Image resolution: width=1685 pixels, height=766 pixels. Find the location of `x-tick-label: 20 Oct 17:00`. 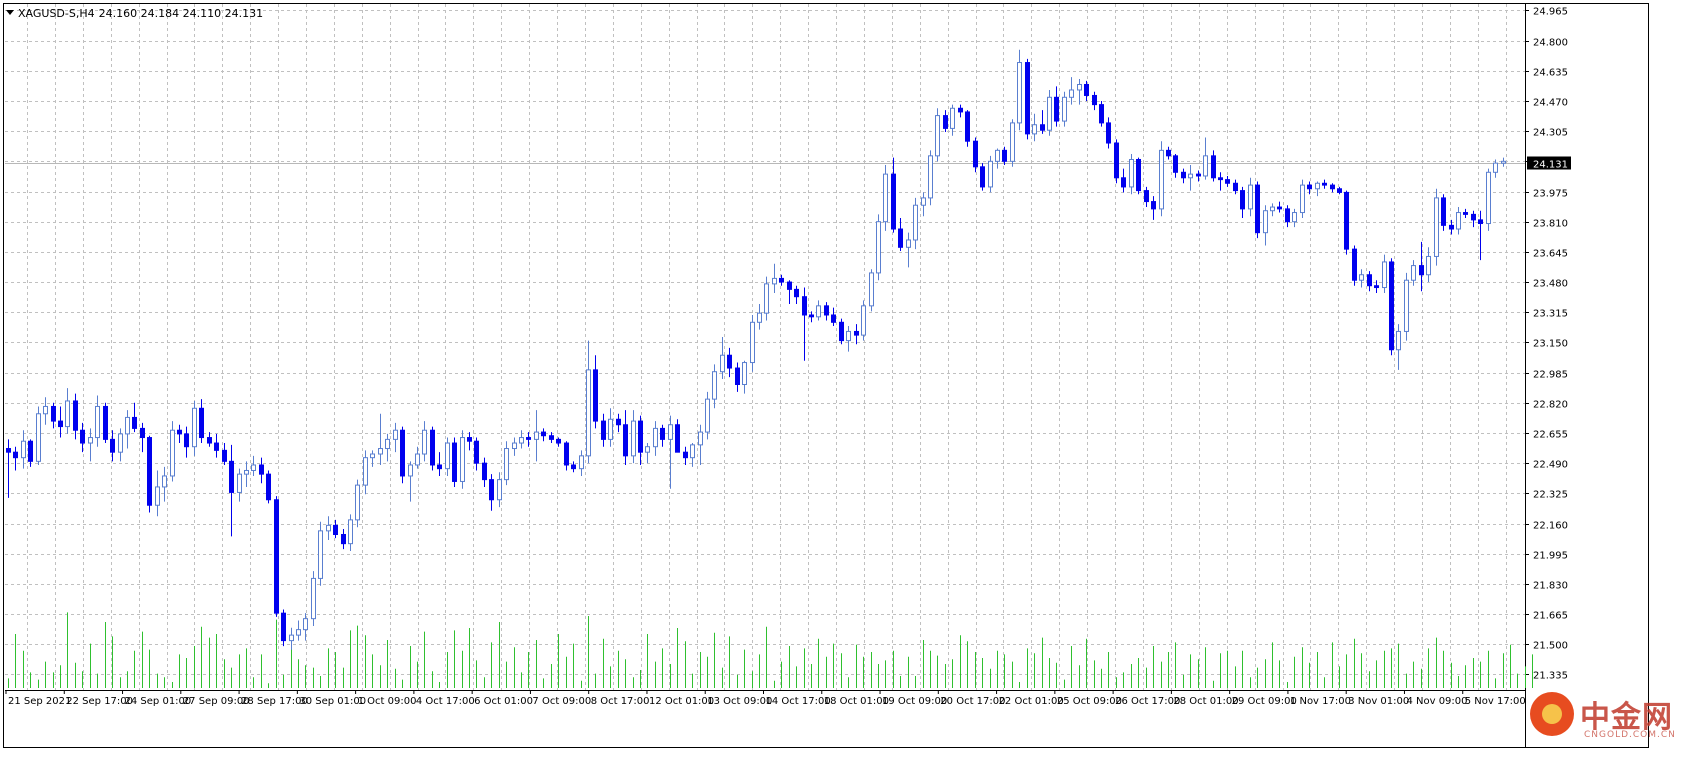

x-tick-label: 20 Oct 17:00 is located at coordinates (972, 701).